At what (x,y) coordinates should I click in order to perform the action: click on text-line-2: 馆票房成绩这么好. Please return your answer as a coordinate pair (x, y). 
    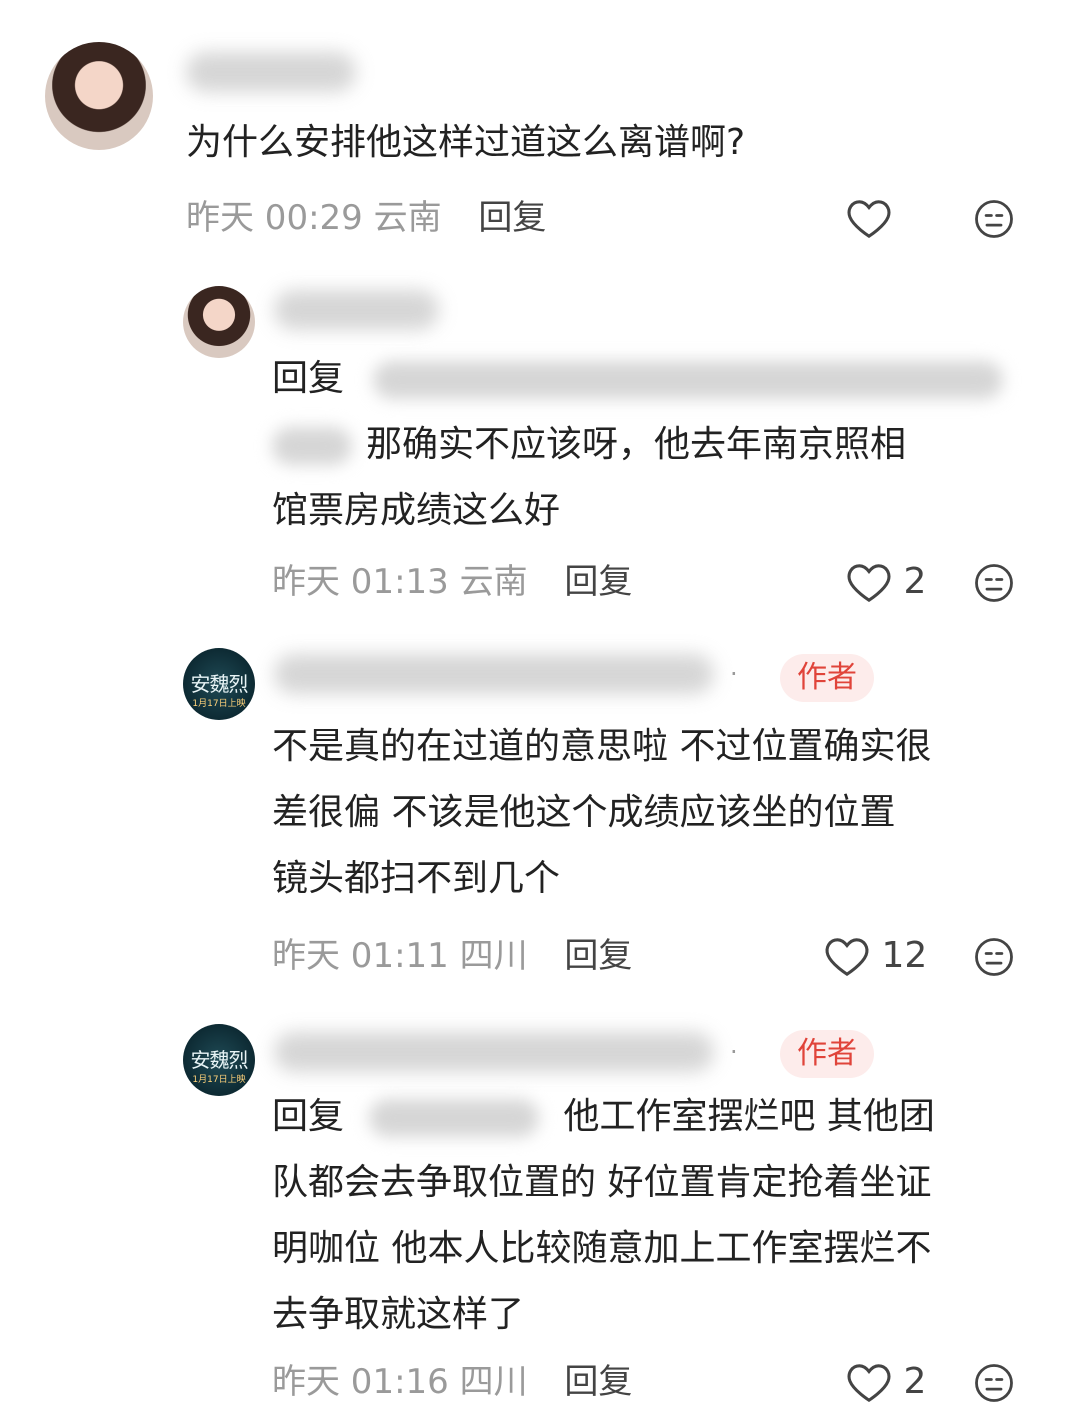
    Looking at the image, I should click on (416, 510).